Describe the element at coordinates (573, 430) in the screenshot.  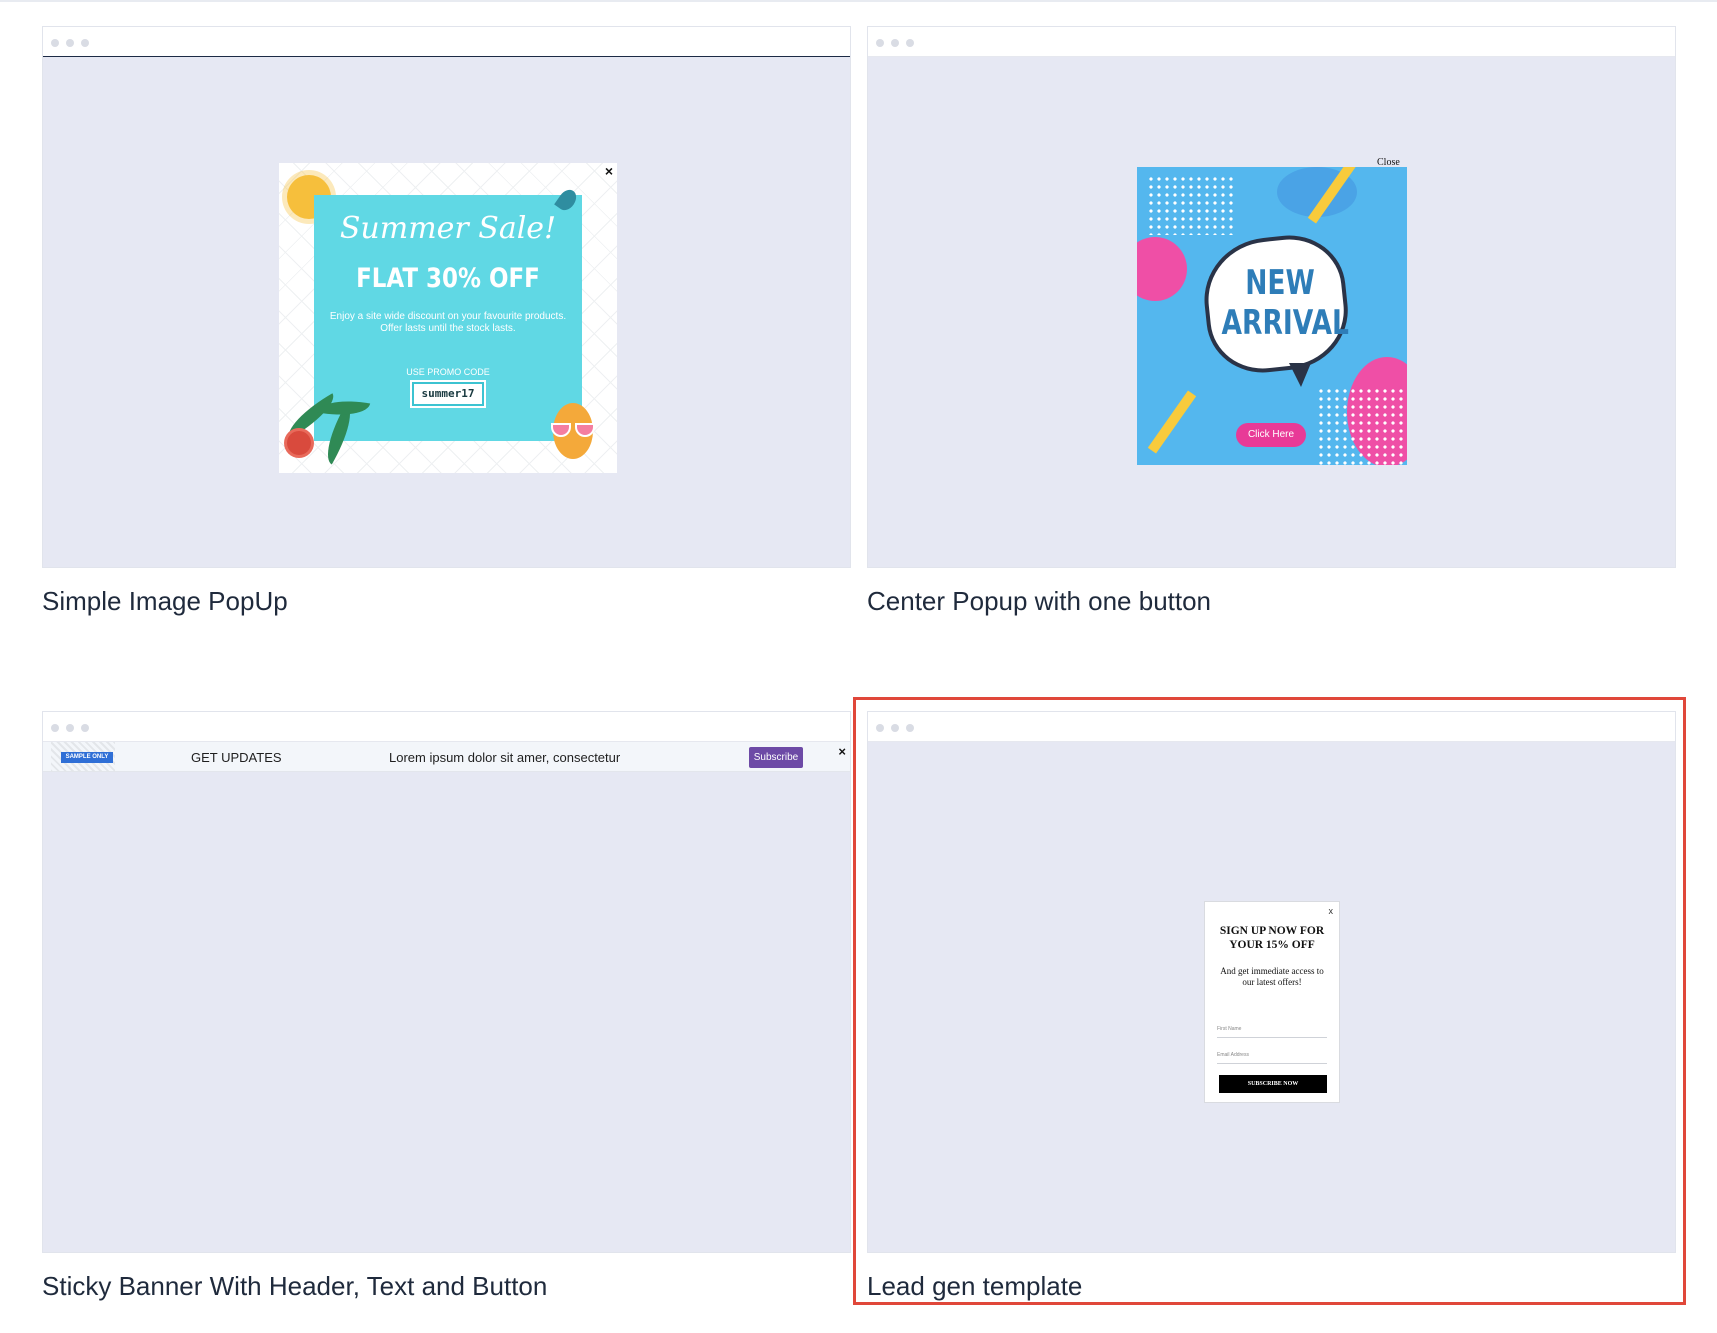
I see `sunglasses-icon` at that location.